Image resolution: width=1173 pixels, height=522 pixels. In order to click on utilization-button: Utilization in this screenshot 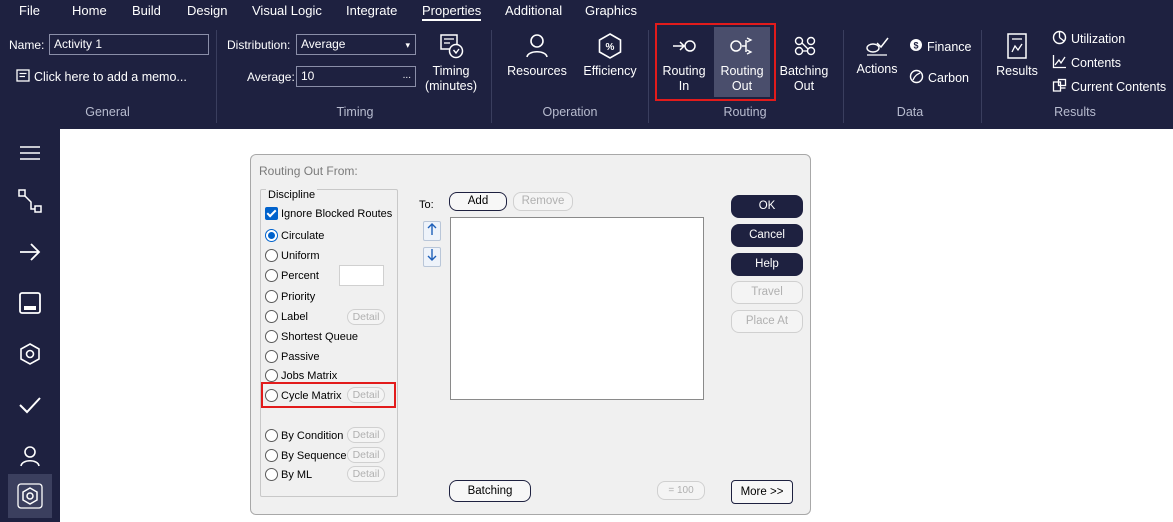, I will do `click(1088, 39)`.